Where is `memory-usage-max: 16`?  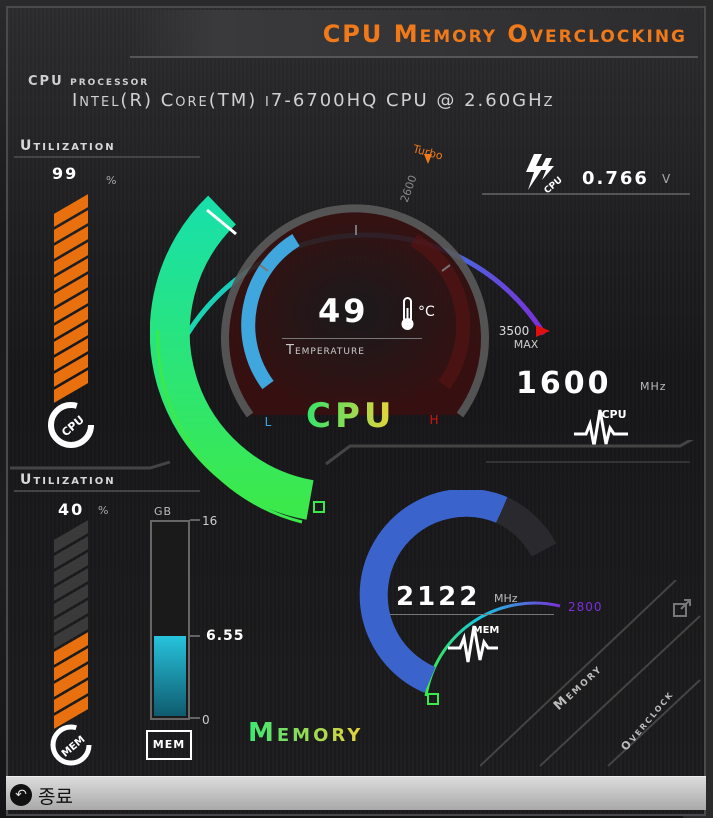
memory-usage-max: 16 is located at coordinates (210, 521).